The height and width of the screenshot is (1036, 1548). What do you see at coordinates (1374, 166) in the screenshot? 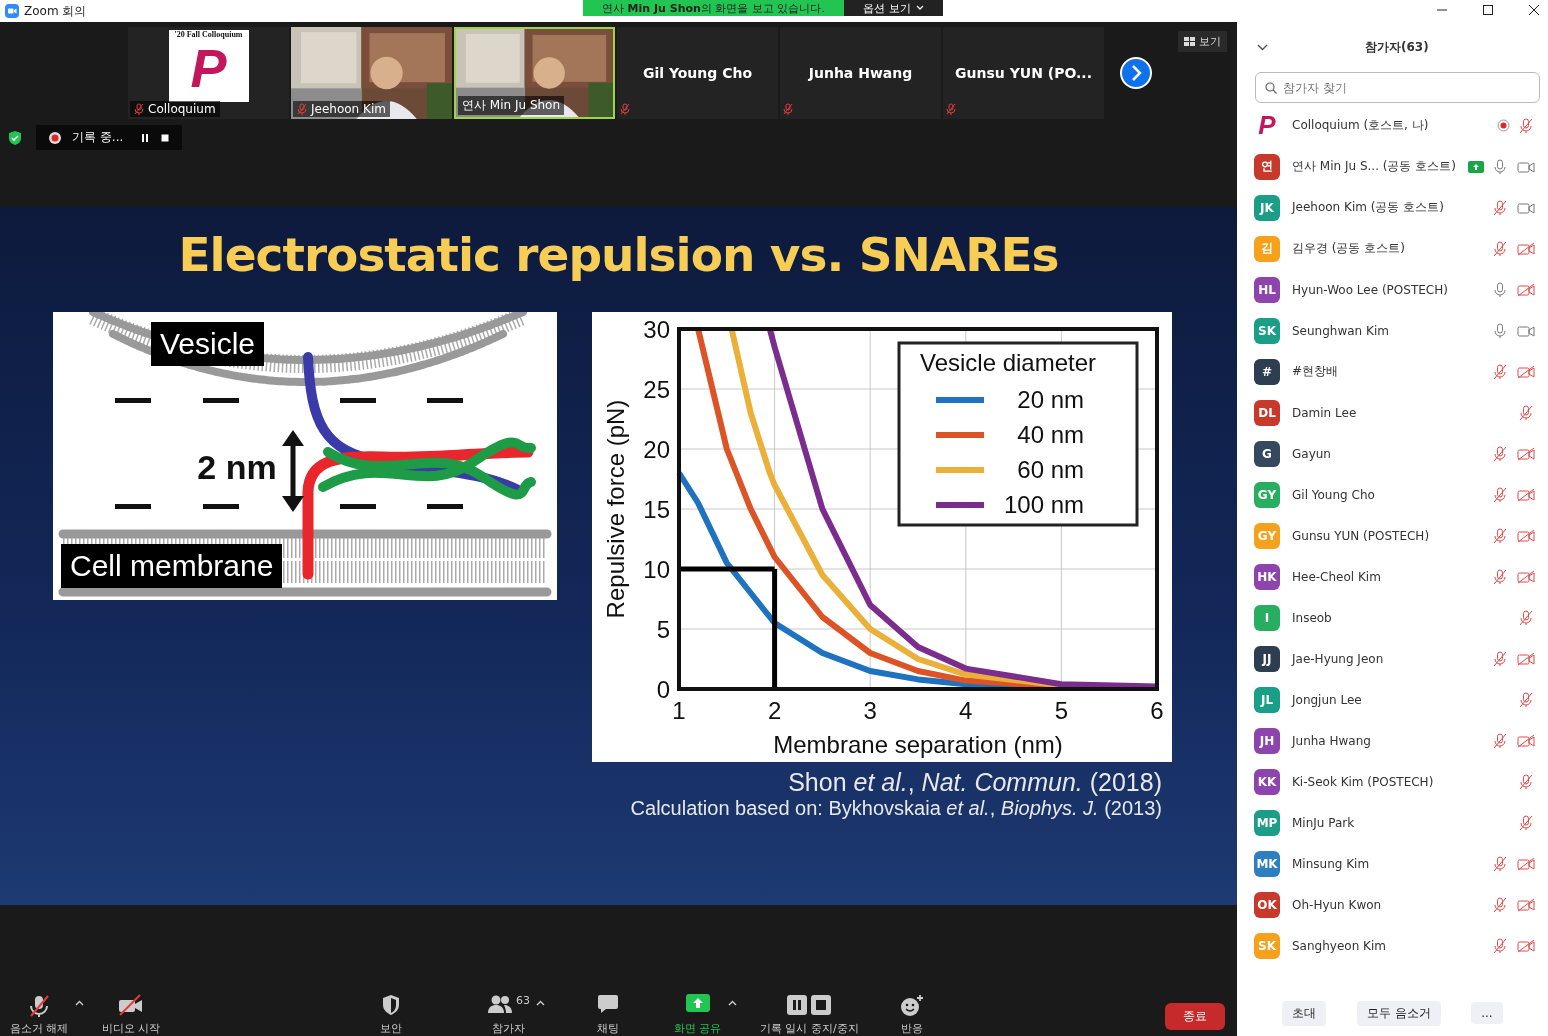
I see `participant-name: 연사 Min Ju S... (공동 호스트)` at bounding box center [1374, 166].